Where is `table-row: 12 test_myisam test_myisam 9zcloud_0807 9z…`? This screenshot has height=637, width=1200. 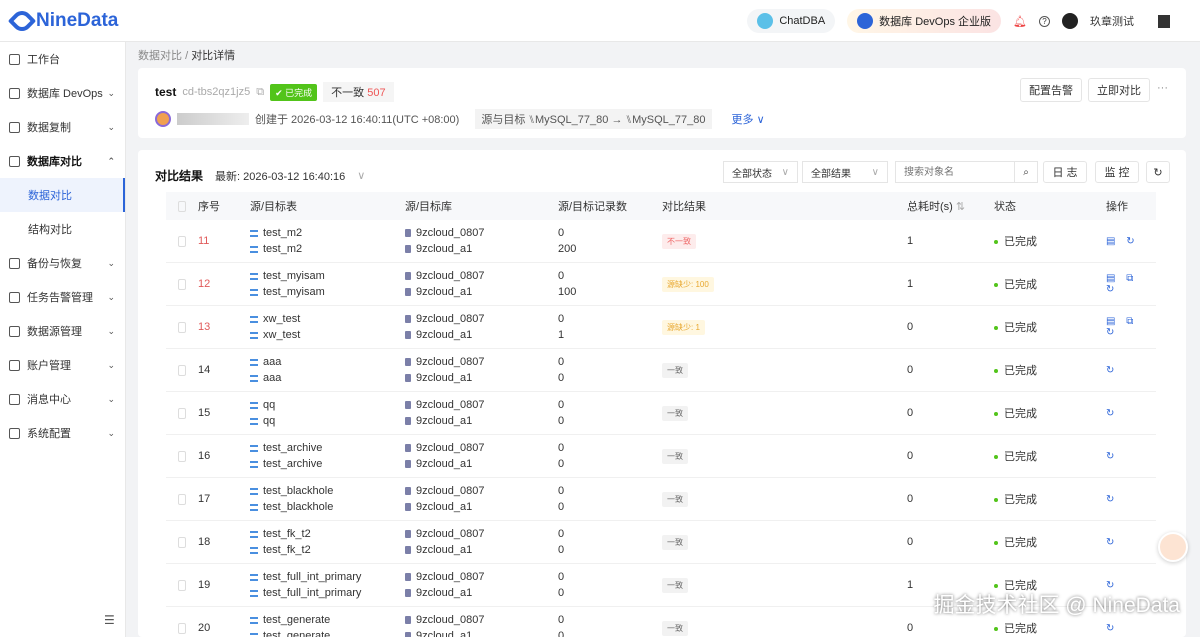 table-row: 12 test_myisam test_myisam 9zcloud_0807 9z… is located at coordinates (661, 284).